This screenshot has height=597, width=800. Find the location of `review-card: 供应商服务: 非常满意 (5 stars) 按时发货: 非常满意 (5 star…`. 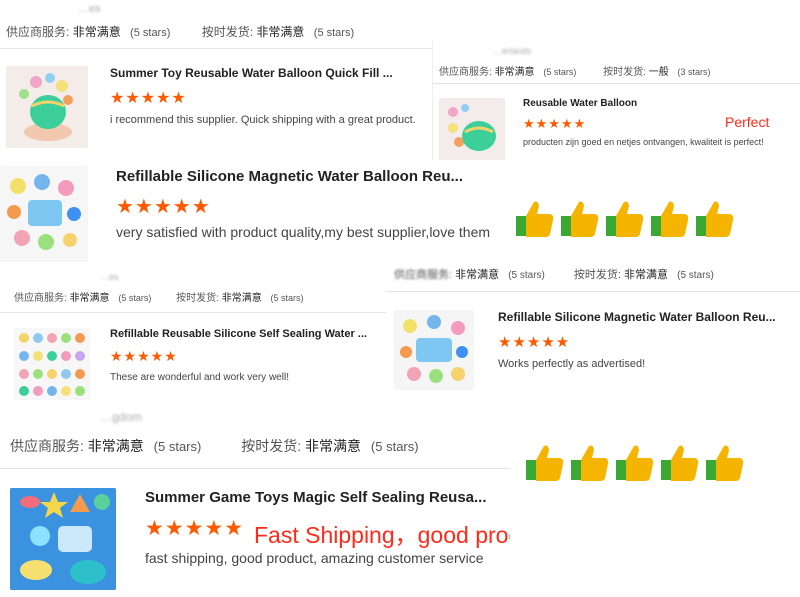

review-card: 供应商服务: 非常满意 (5 stars) 按时发货: 非常满意 (5 star… is located at coordinates (593, 328).